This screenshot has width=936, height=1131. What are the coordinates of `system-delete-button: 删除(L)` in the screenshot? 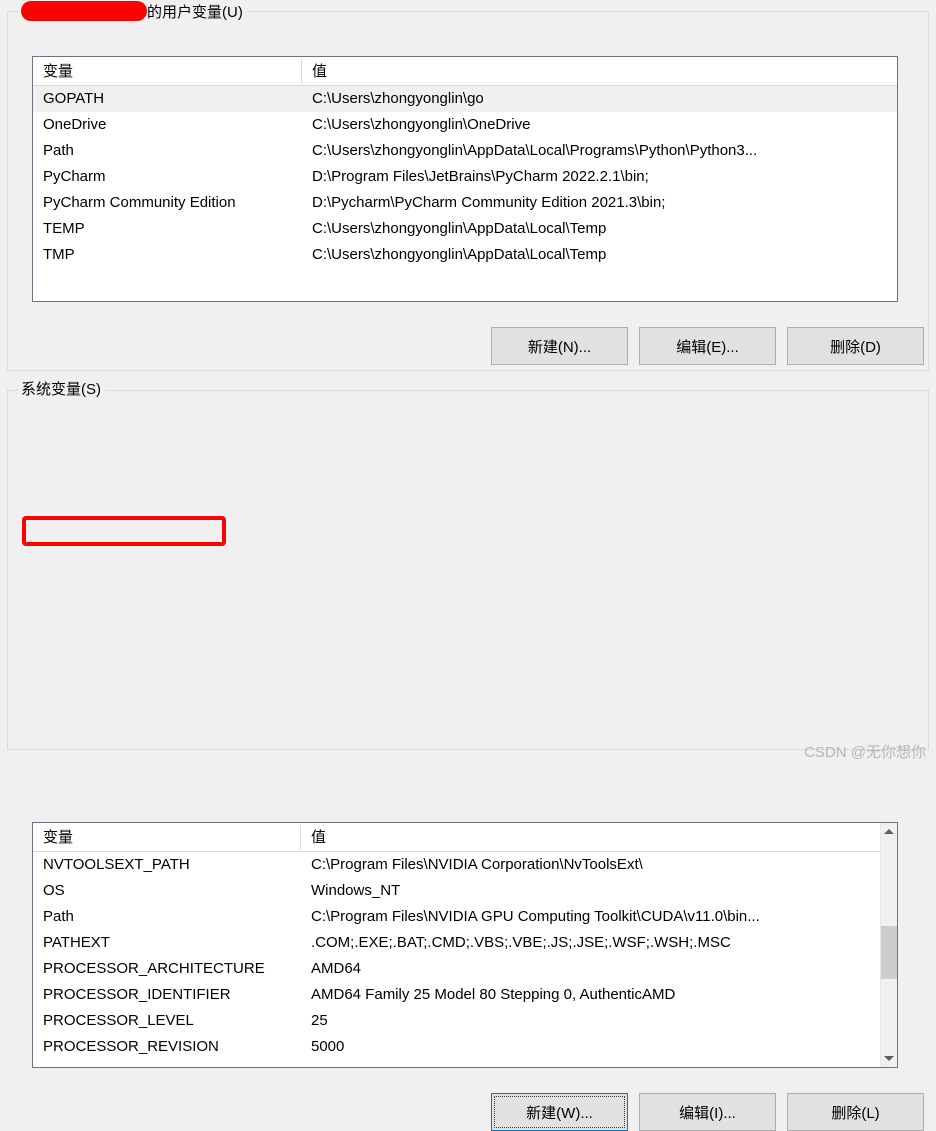 It's located at (855, 1112).